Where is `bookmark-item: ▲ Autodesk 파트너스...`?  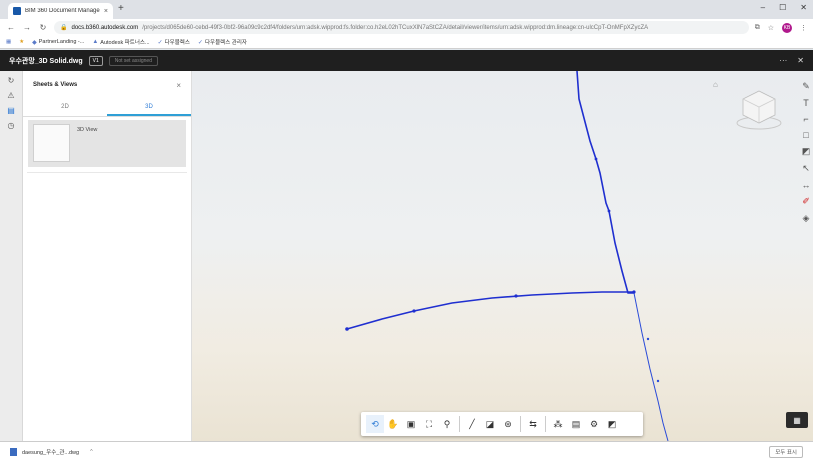 bookmark-item: ▲ Autodesk 파트너스... is located at coordinates (120, 42).